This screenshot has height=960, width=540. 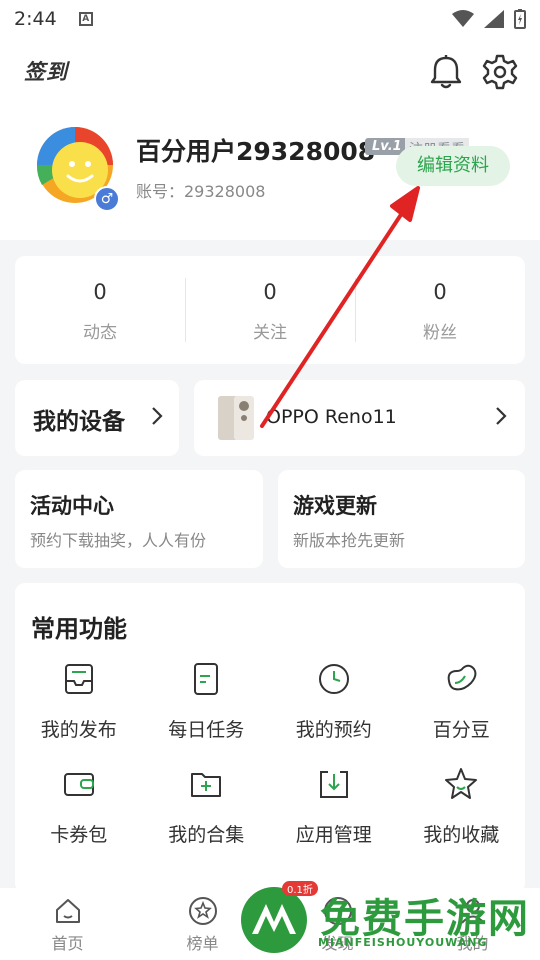 What do you see at coordinates (461, 730) in the screenshot?
I see `function-label: 百分豆` at bounding box center [461, 730].